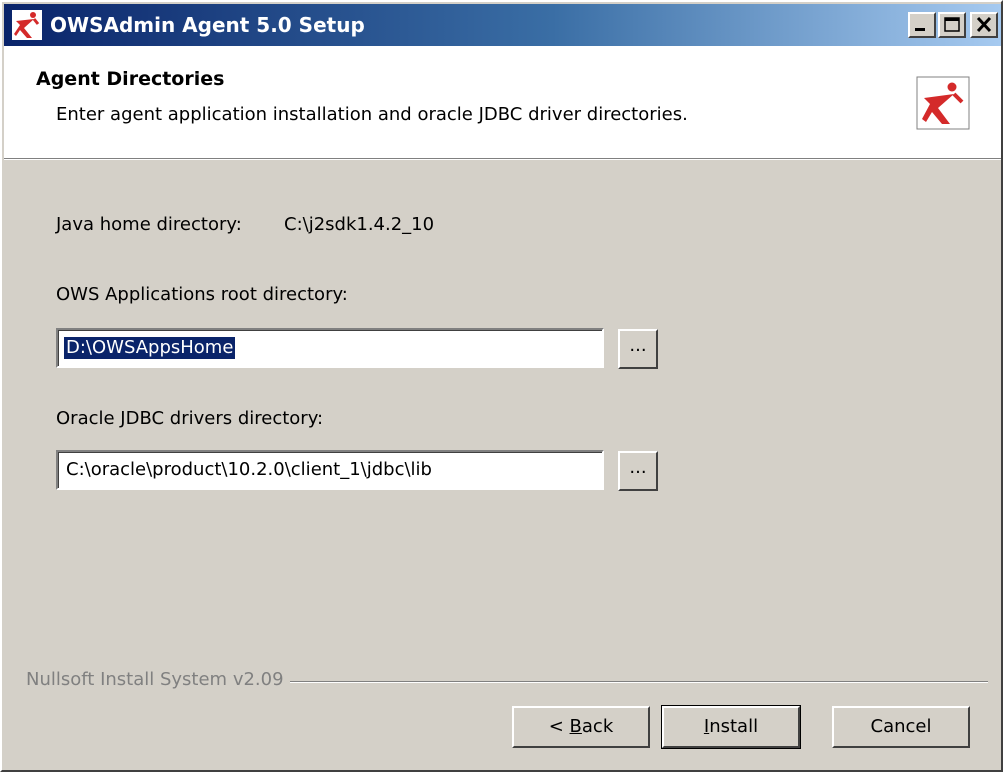 This screenshot has width=1003, height=772. What do you see at coordinates (502, 158) in the screenshot?
I see `header-divider` at bounding box center [502, 158].